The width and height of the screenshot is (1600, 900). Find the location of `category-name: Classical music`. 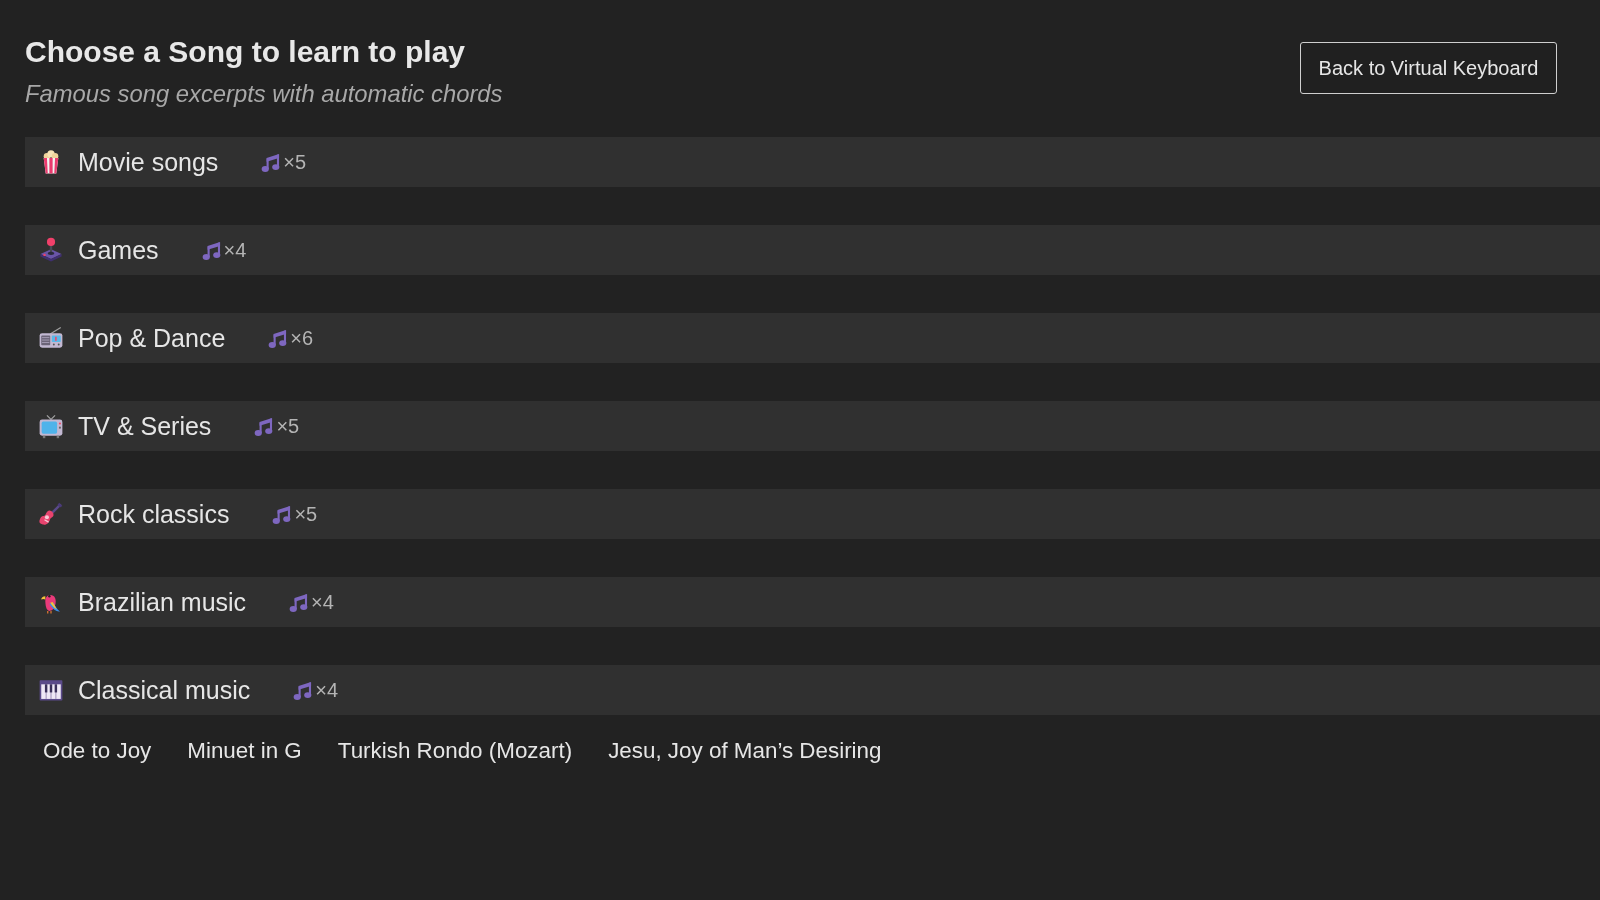

category-name: Classical music is located at coordinates (164, 690).